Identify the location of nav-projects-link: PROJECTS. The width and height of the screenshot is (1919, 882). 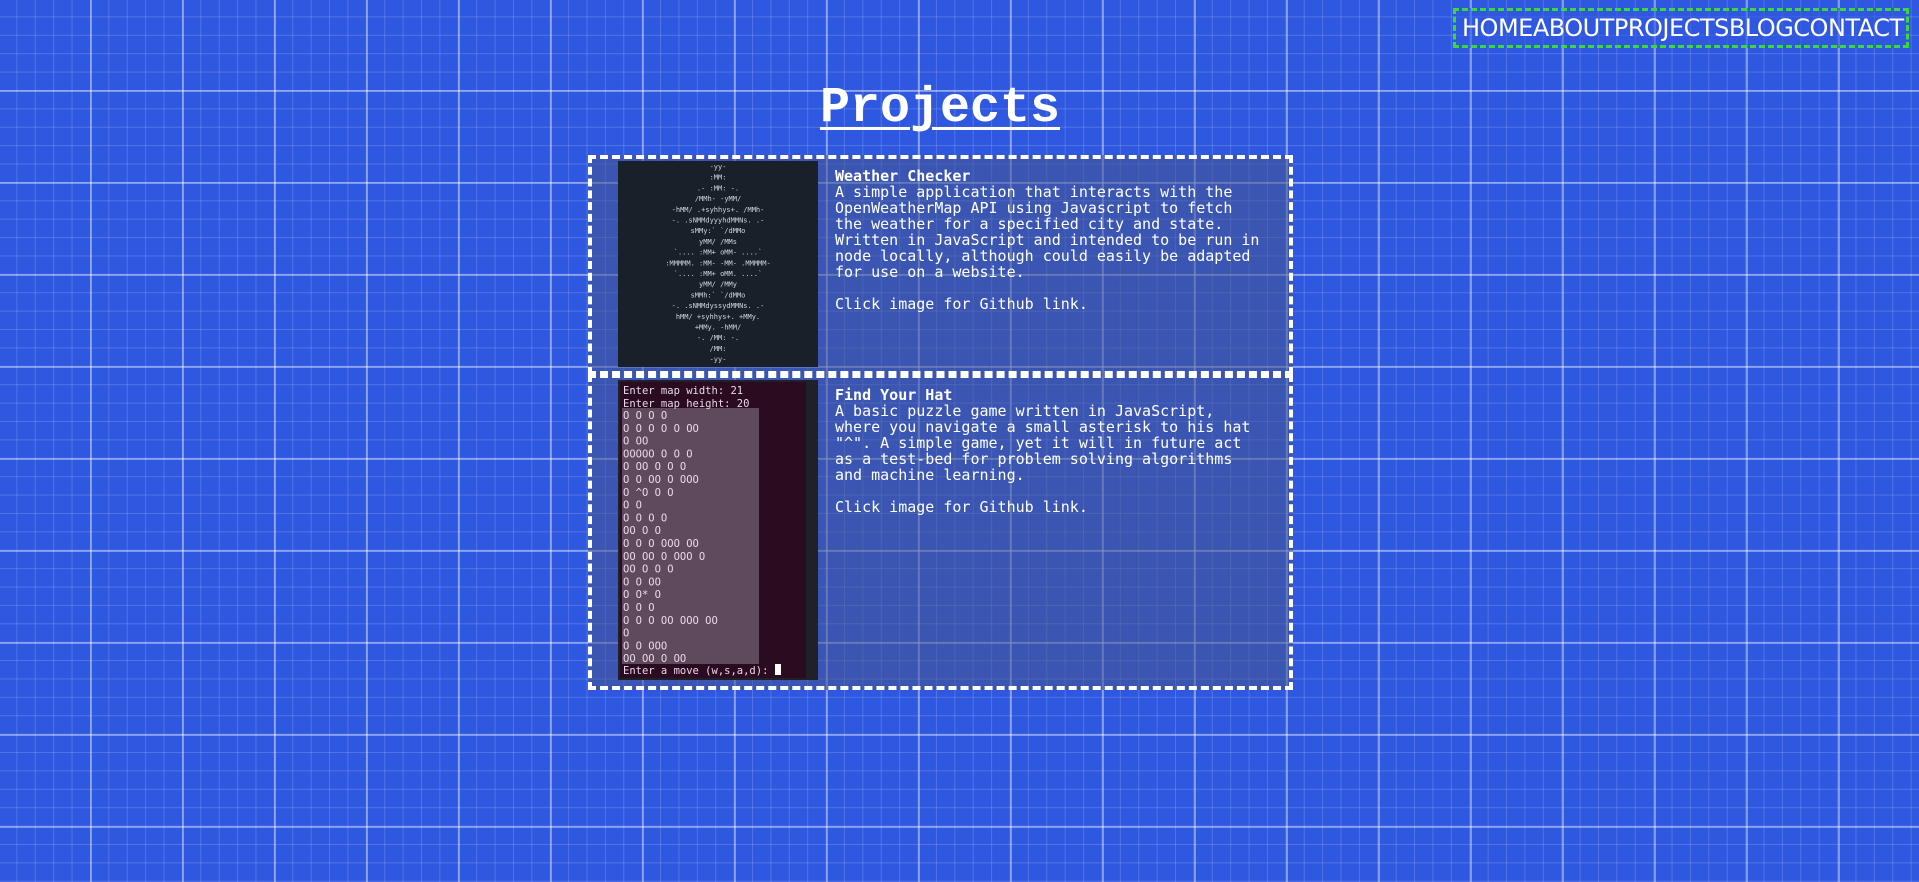
(1671, 28).